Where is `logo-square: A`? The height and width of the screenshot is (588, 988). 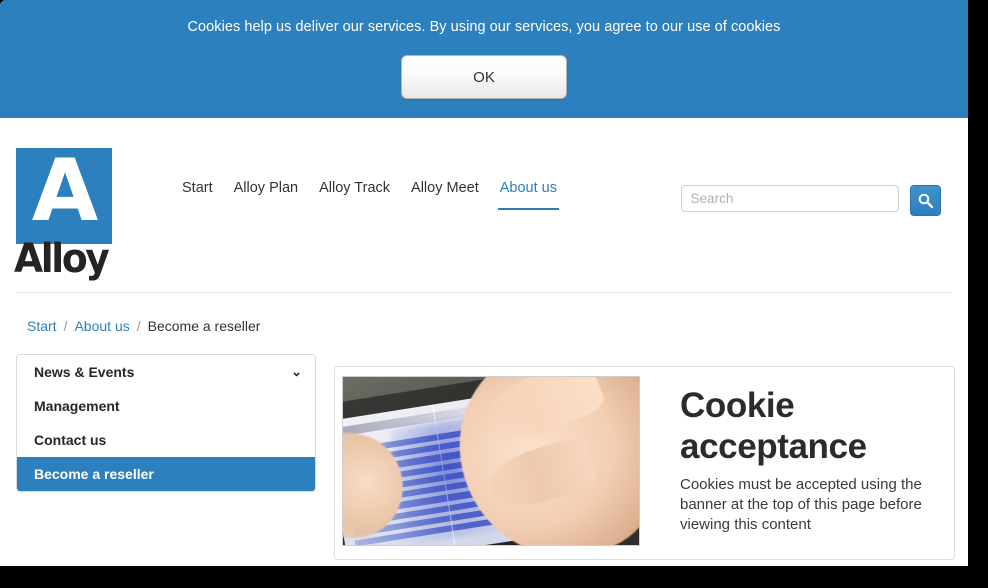
logo-square: A is located at coordinates (64, 192).